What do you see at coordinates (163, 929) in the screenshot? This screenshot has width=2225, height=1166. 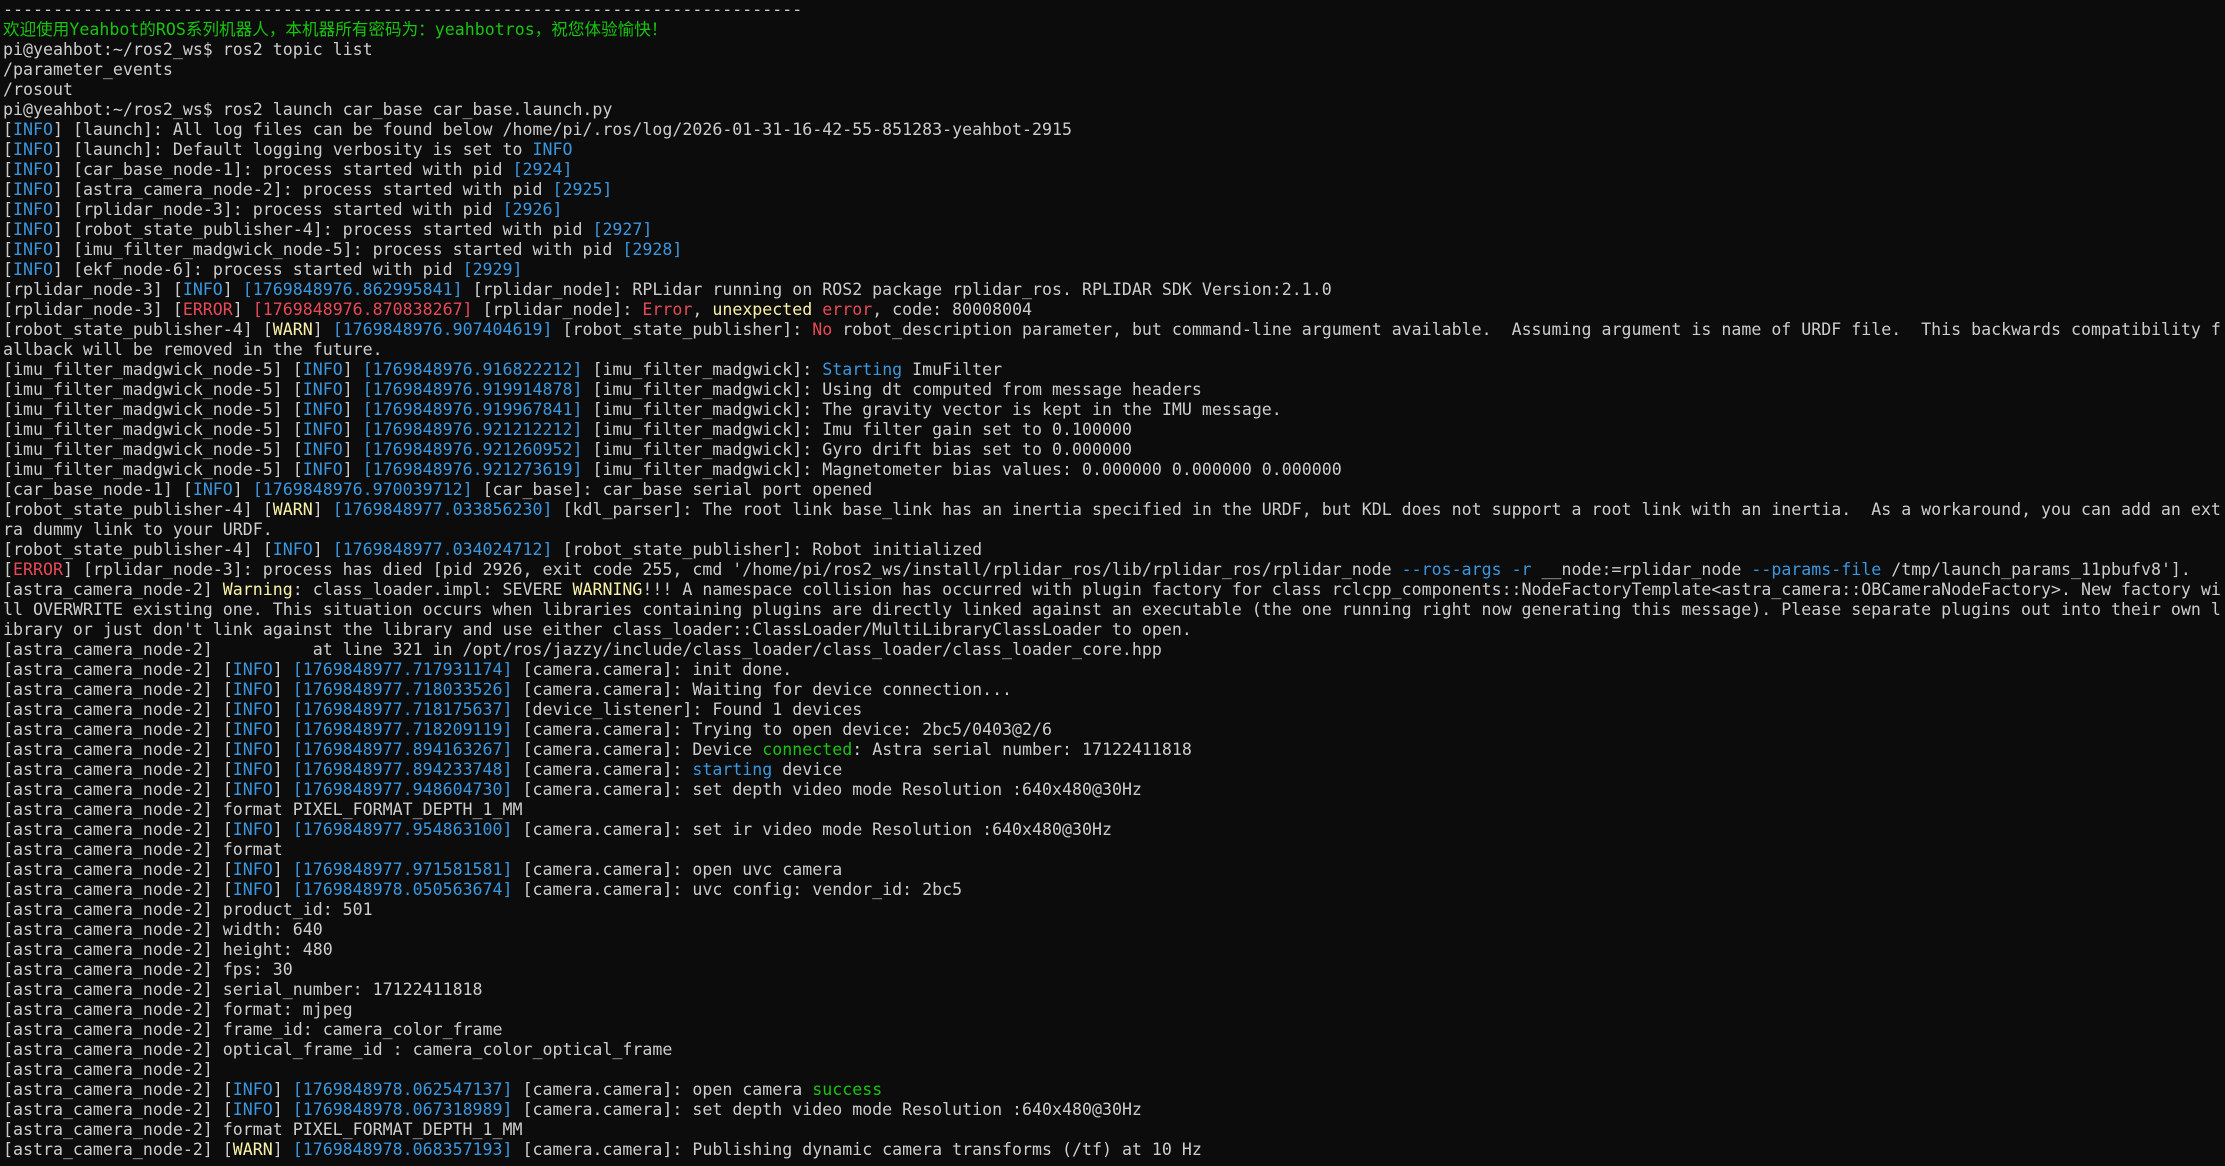 I see `terminal-text: [astra_camera_node-2] width: 640` at bounding box center [163, 929].